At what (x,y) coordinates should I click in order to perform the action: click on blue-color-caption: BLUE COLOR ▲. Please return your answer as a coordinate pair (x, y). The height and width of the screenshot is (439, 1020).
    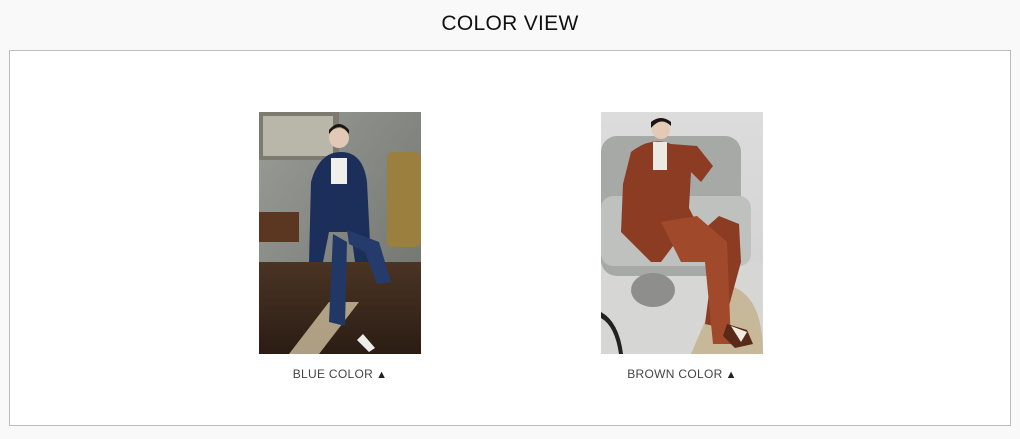
    Looking at the image, I should click on (340, 374).